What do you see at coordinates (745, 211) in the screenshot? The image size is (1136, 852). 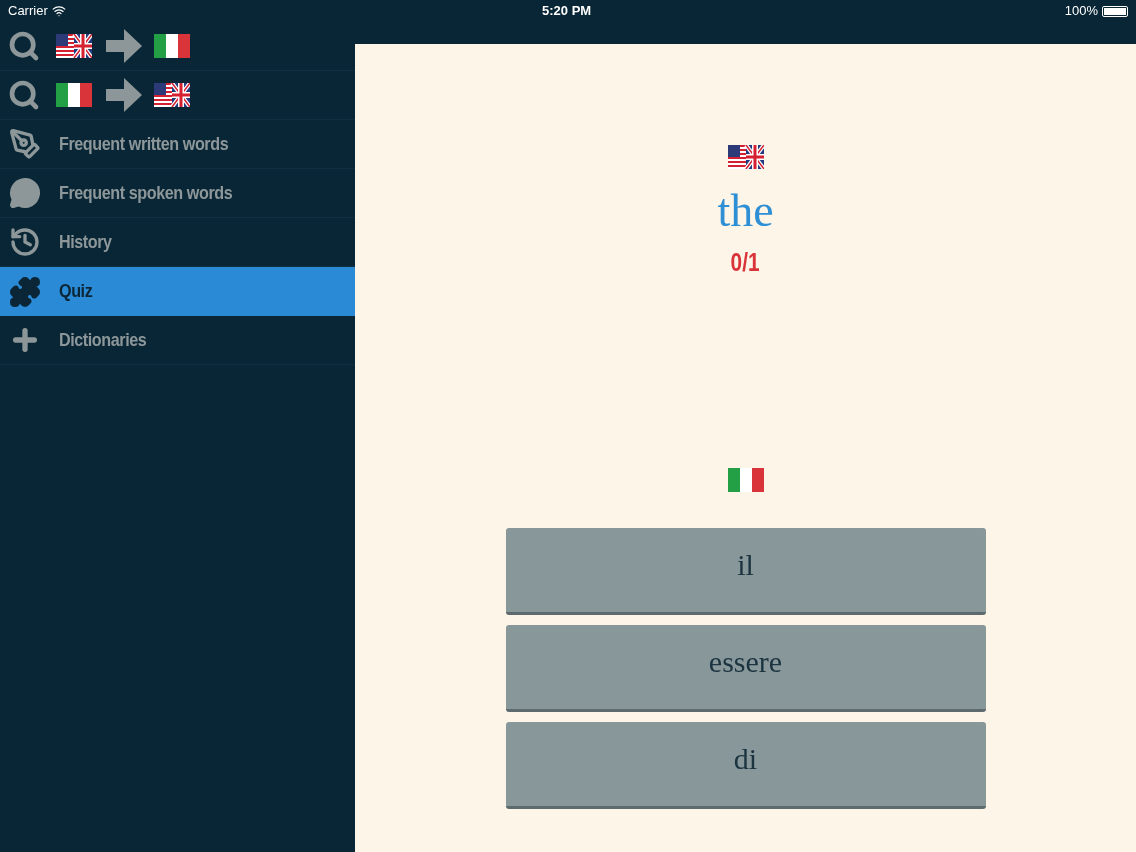 I see `quiz-word: the` at bounding box center [745, 211].